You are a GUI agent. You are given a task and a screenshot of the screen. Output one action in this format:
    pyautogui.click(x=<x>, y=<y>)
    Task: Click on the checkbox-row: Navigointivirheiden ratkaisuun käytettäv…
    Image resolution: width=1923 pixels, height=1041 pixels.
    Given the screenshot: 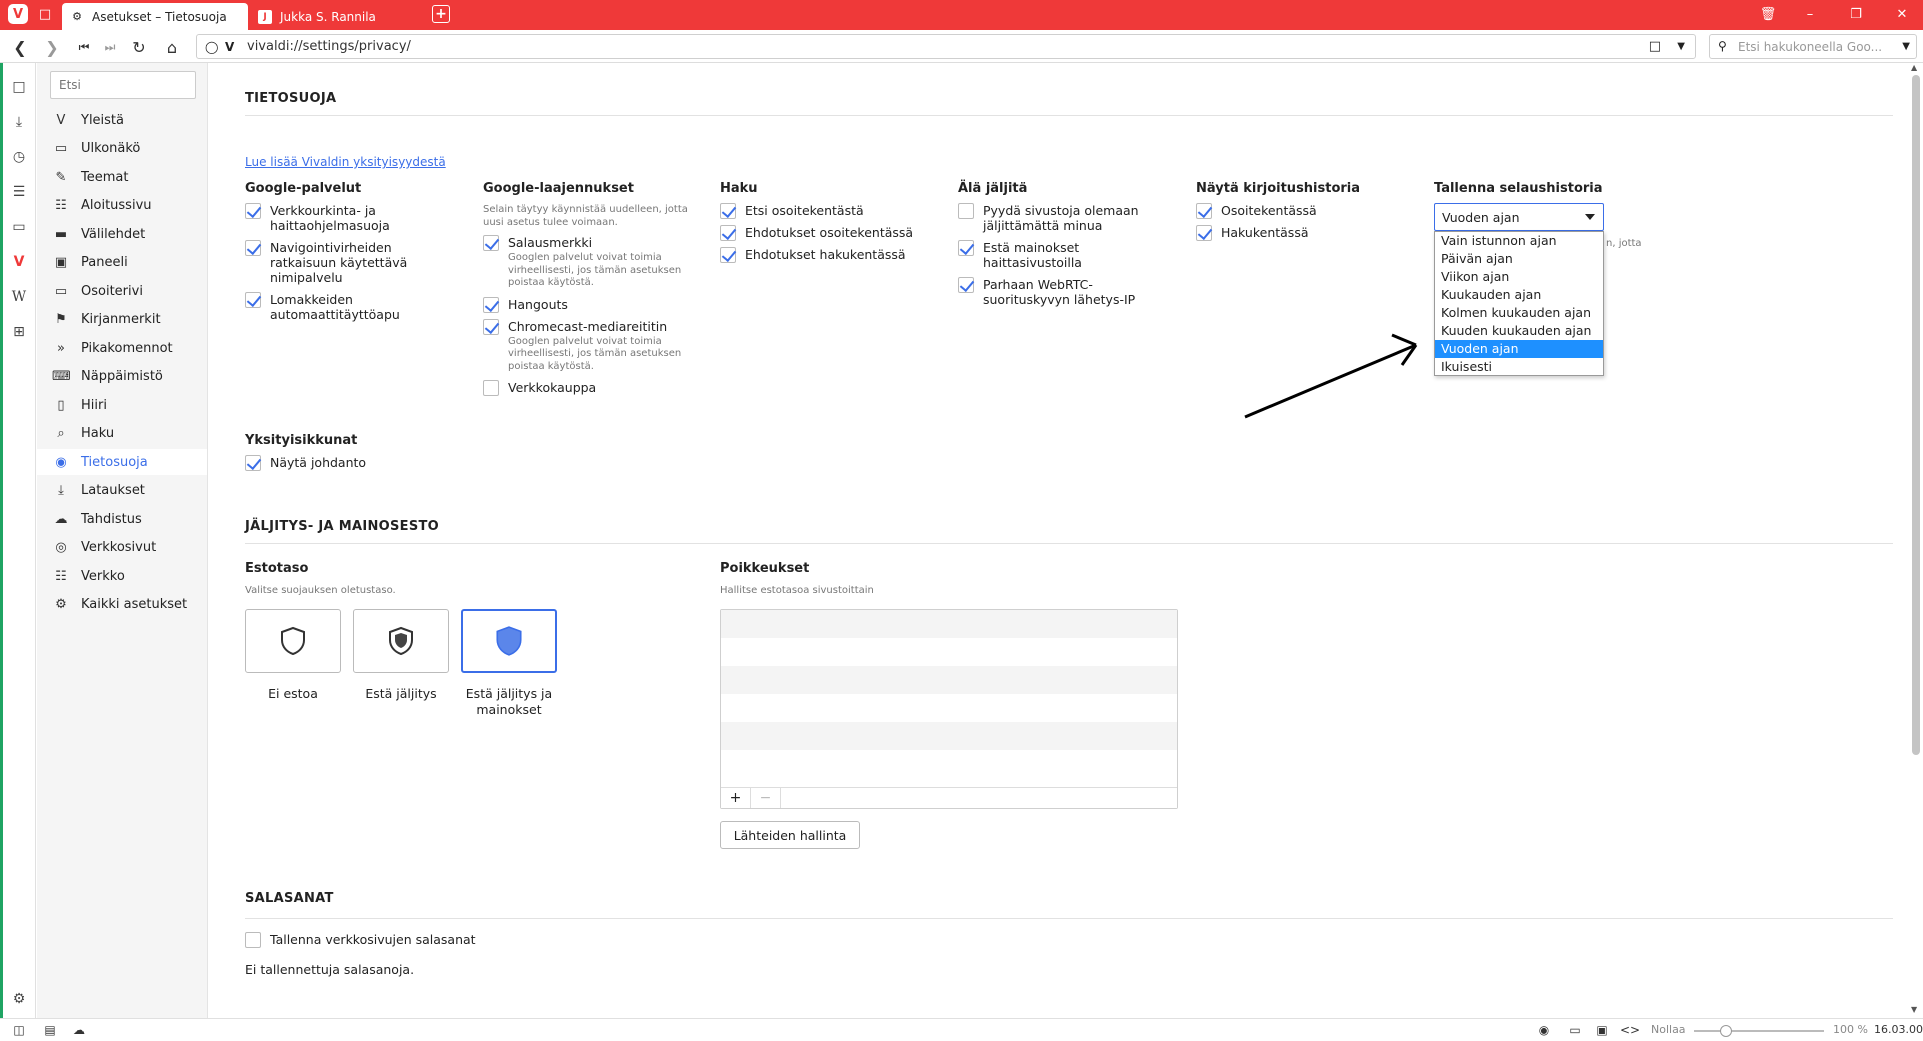 What is the action you would take?
    pyautogui.click(x=350, y=262)
    